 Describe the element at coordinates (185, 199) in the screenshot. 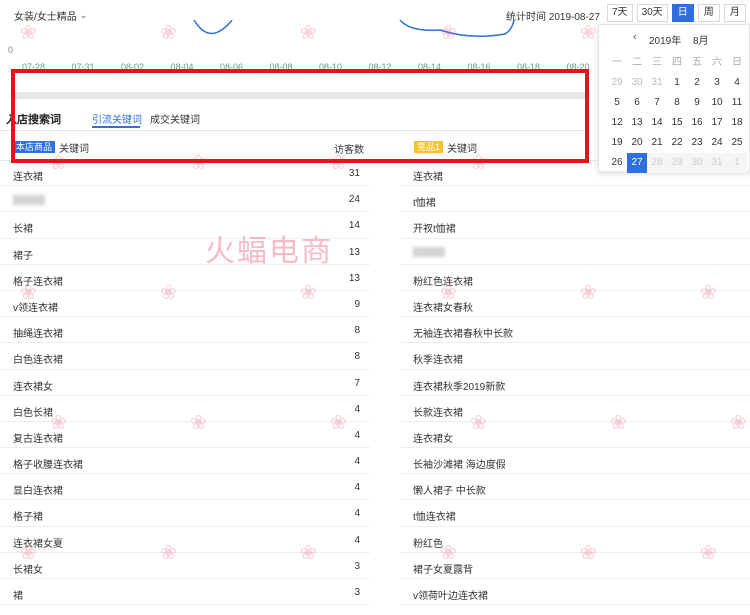

I see `table-row: 24` at that location.